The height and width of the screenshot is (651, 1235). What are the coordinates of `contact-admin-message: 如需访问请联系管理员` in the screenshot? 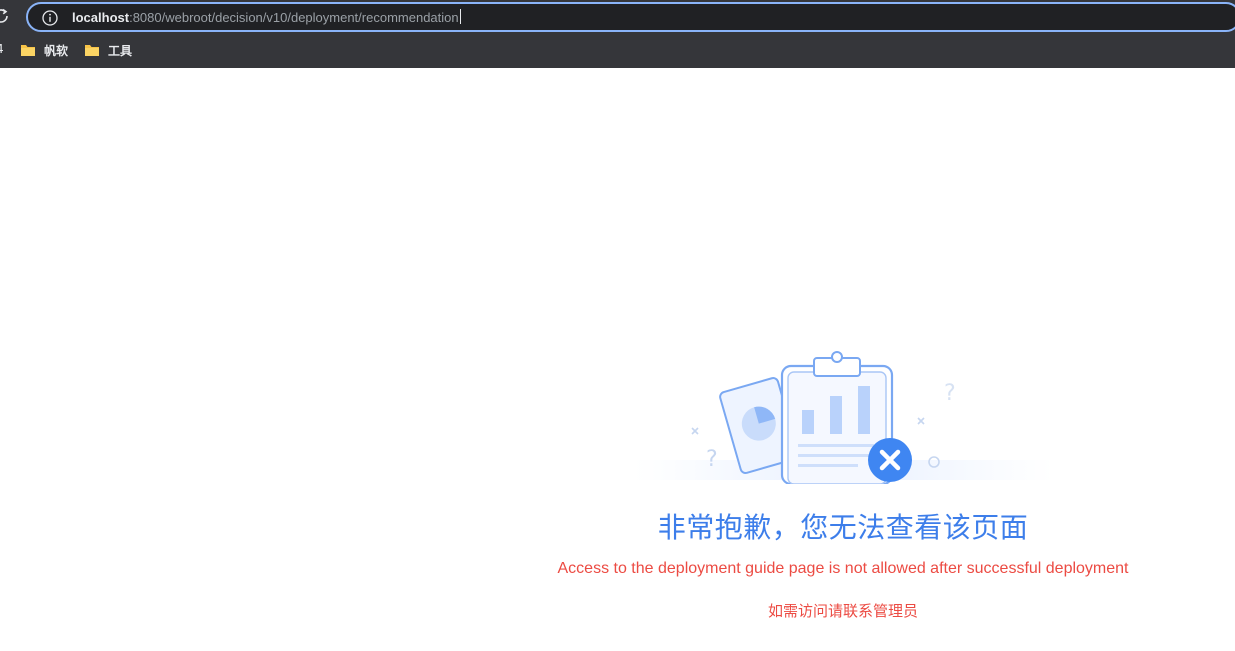 It's located at (842, 611).